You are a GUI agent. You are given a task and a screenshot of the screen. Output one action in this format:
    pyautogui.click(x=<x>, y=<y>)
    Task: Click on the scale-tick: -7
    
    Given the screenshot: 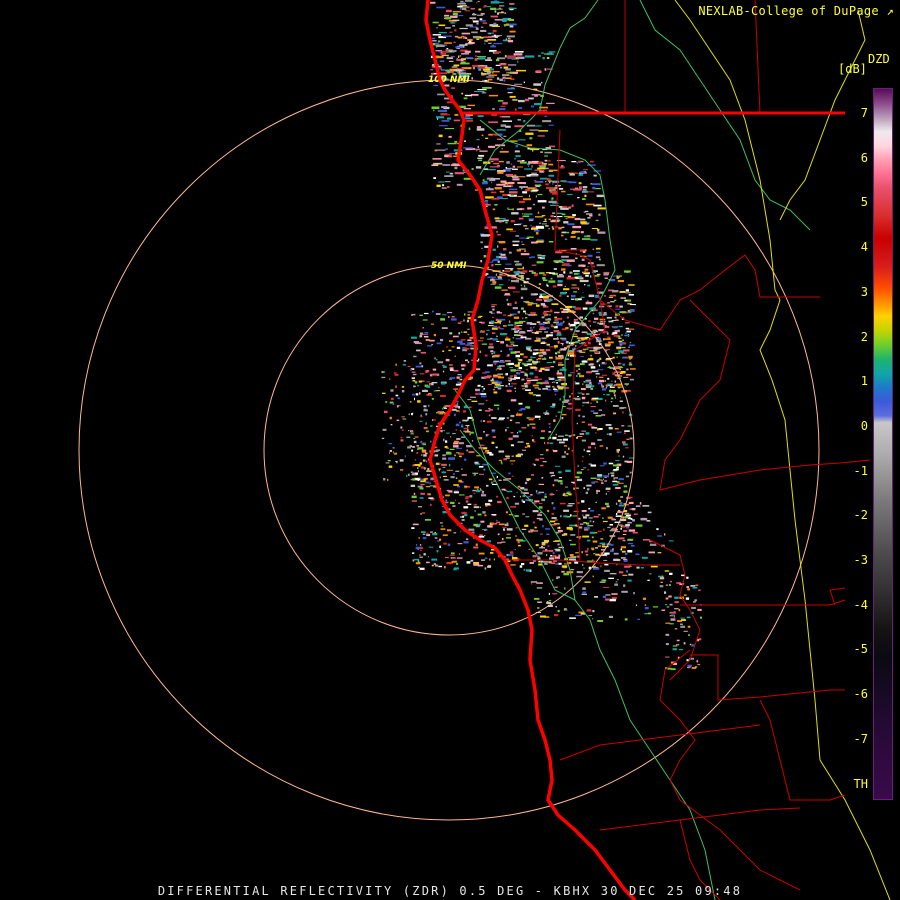 What is the action you would take?
    pyautogui.click(x=860, y=738)
    